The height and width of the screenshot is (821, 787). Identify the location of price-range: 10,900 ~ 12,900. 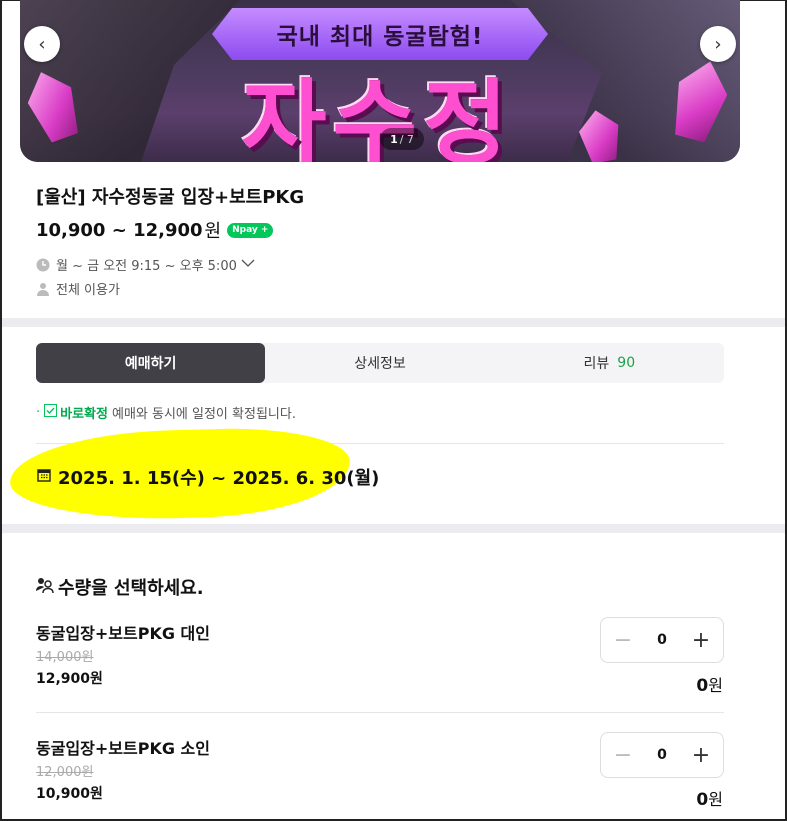
(119, 230).